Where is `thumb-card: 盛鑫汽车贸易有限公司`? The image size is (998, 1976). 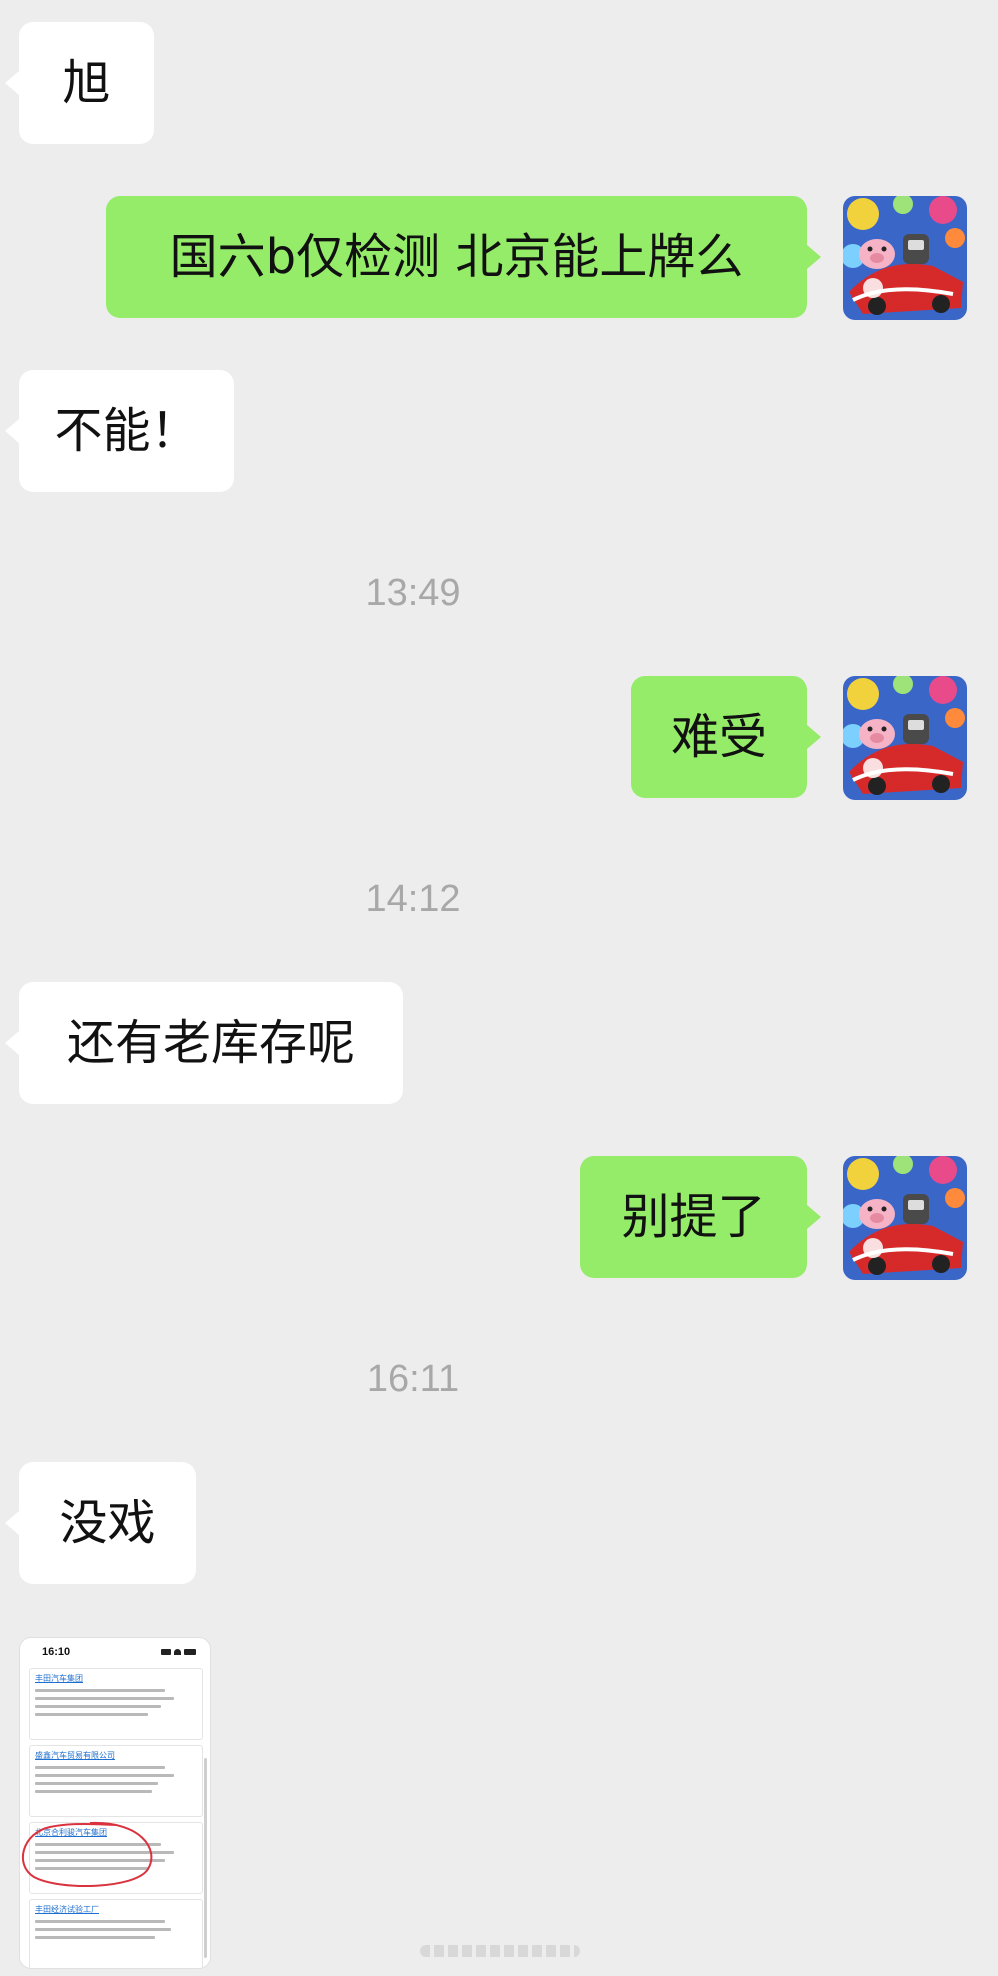
thumb-card: 盛鑫汽车贸易有限公司 is located at coordinates (116, 1781).